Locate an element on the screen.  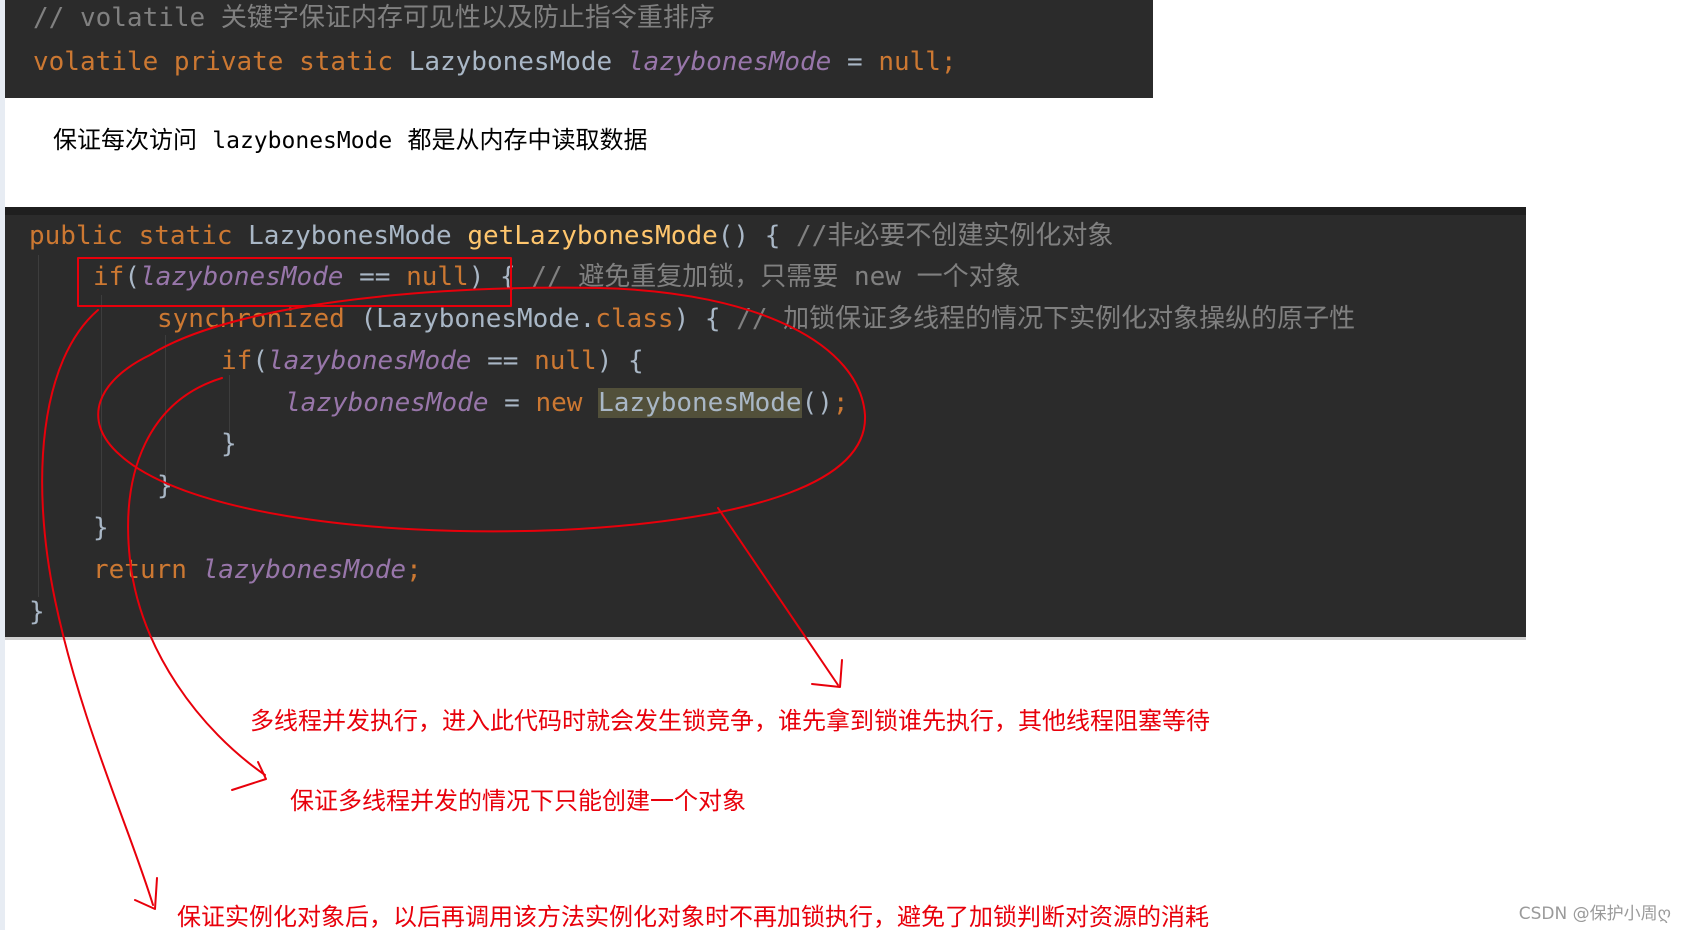
code-comment: // volatile 关键字保证内存可见性以及防止指令重排序 is located at coordinates (374, 18).